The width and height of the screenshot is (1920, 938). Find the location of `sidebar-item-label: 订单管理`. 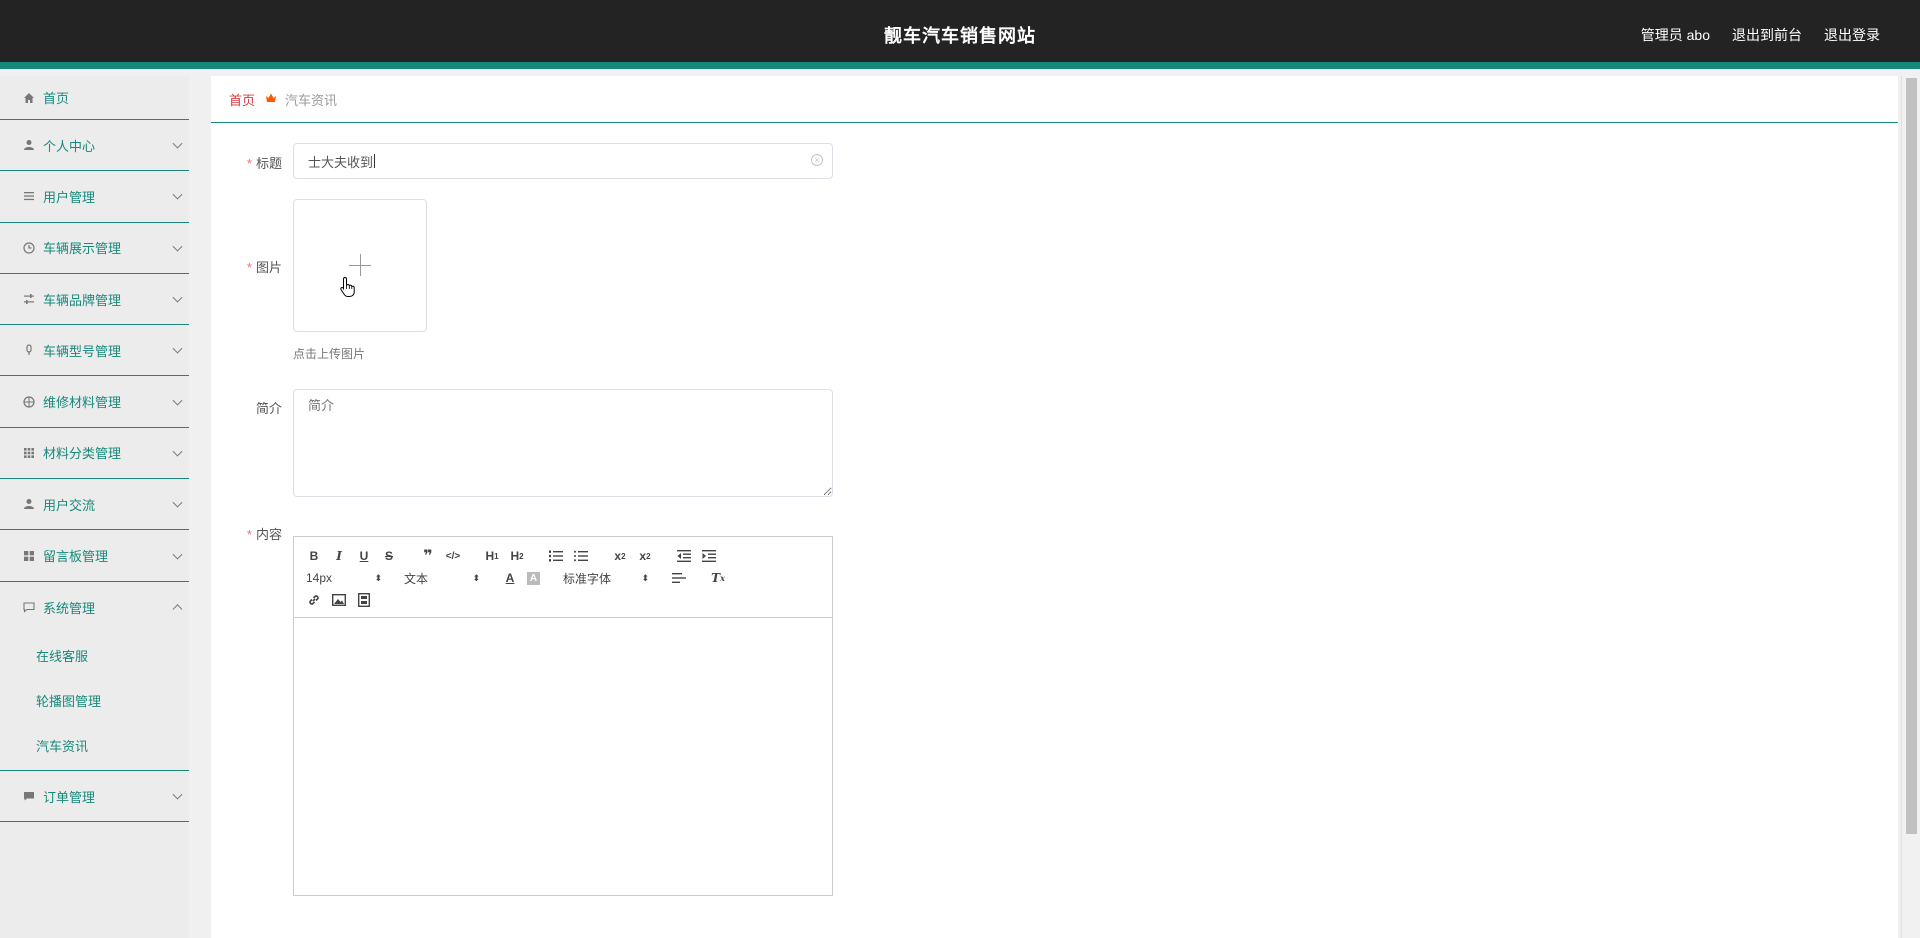

sidebar-item-label: 订单管理 is located at coordinates (69, 797).